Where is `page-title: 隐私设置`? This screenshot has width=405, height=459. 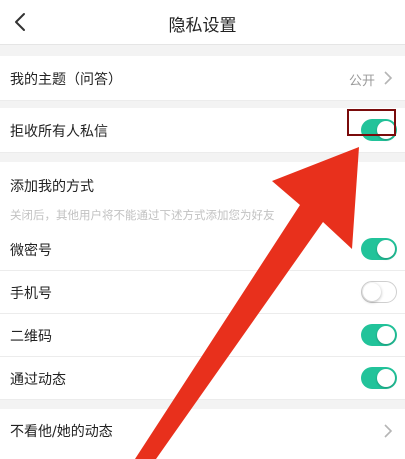 page-title: 隐私设置 is located at coordinates (202, 26).